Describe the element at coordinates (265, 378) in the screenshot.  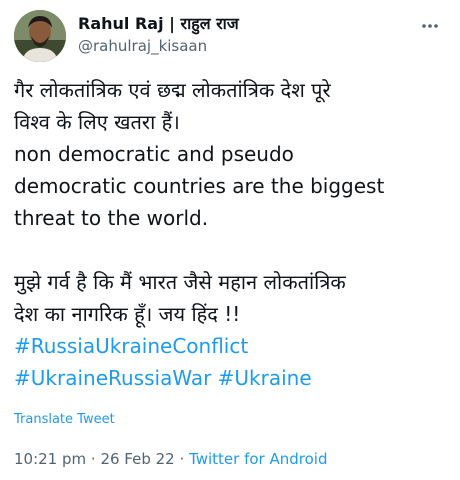
I see `hashtag-ukraine: #Ukraine` at that location.